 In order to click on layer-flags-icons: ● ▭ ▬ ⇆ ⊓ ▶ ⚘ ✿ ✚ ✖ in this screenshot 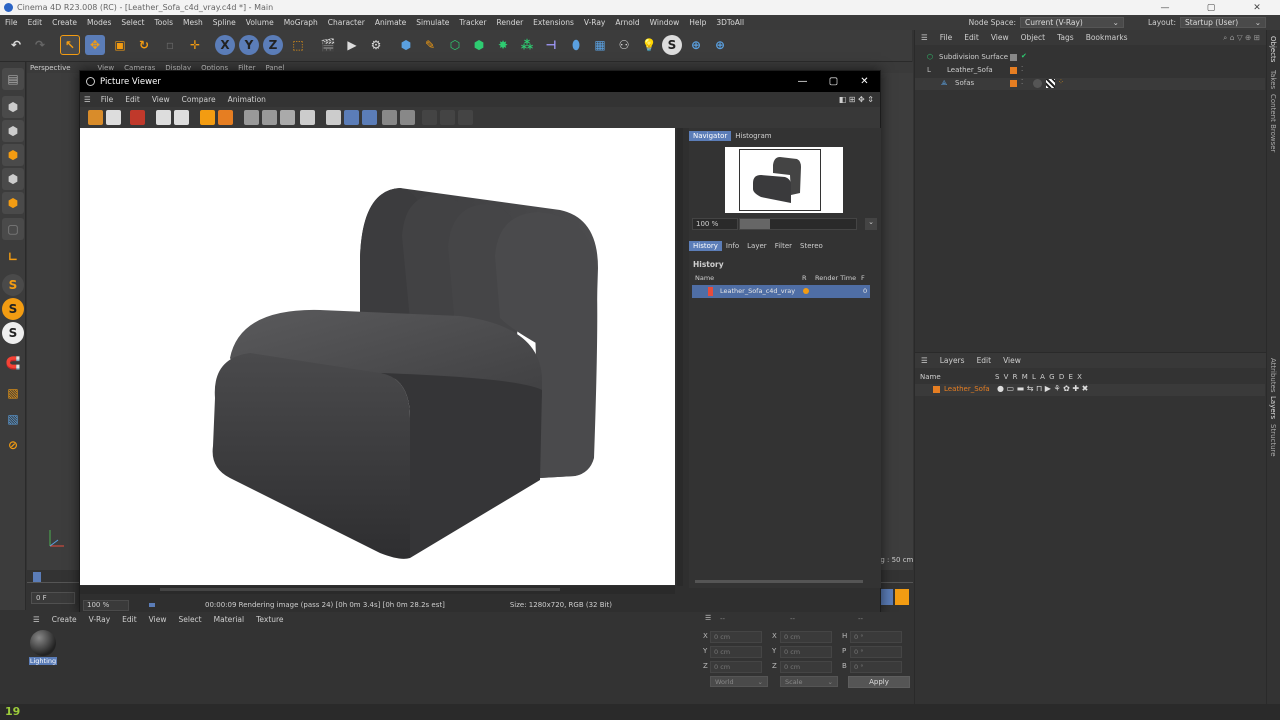, I will do `click(1042, 388)`.